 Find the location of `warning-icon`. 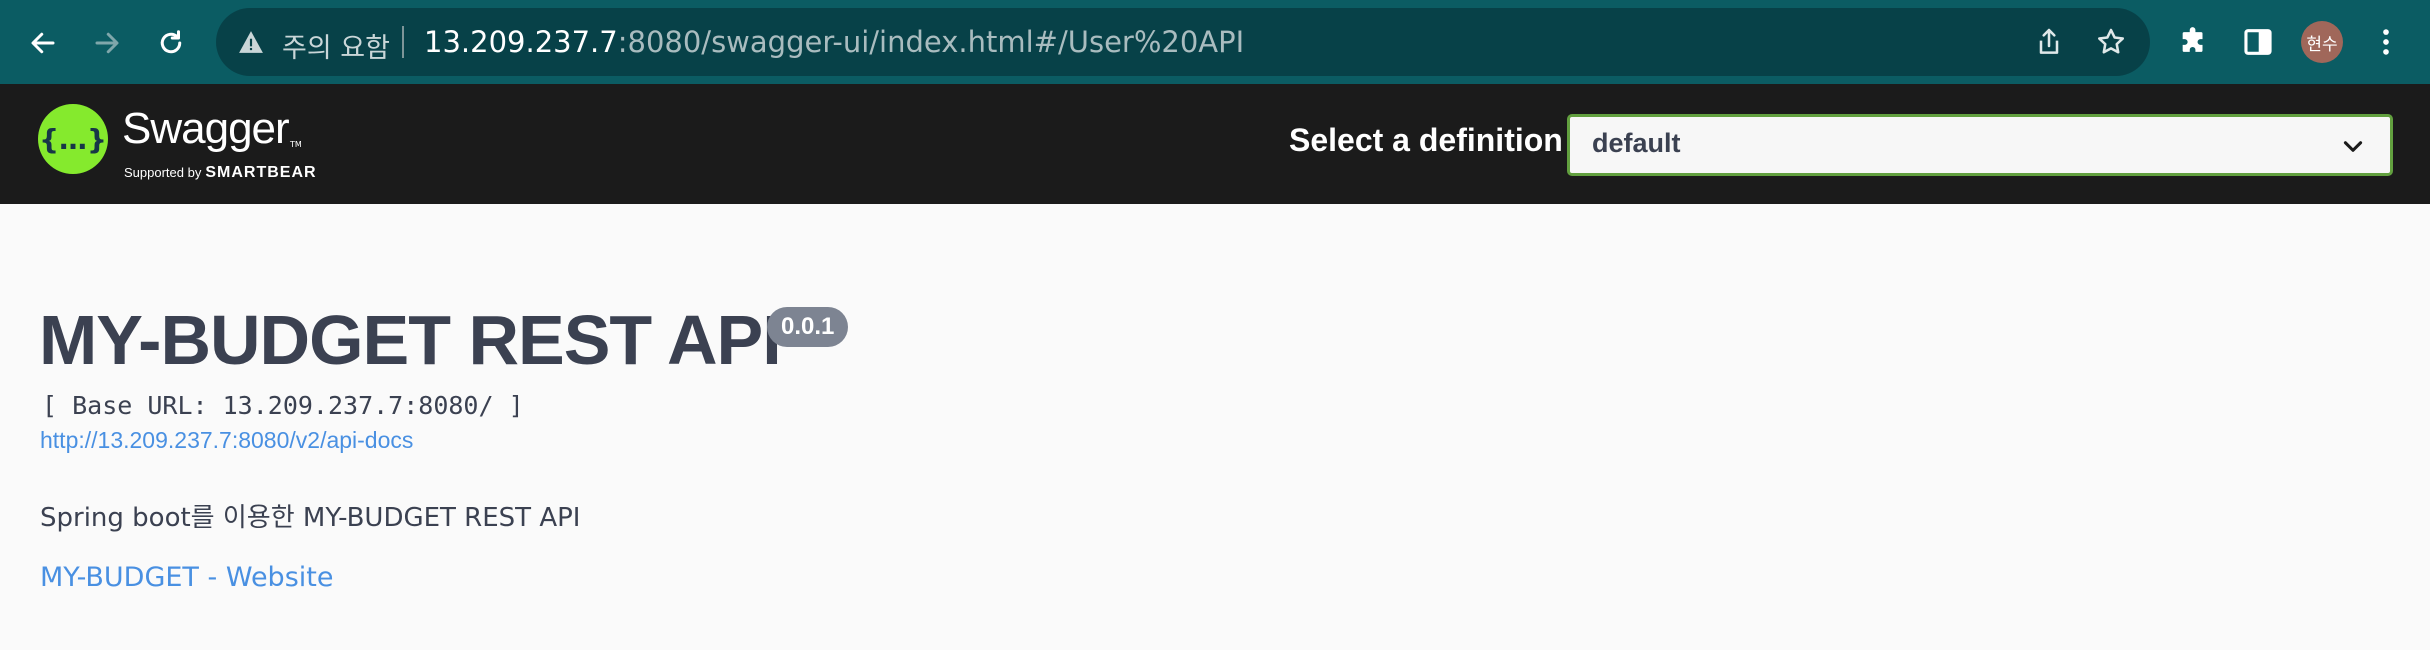

warning-icon is located at coordinates (251, 42).